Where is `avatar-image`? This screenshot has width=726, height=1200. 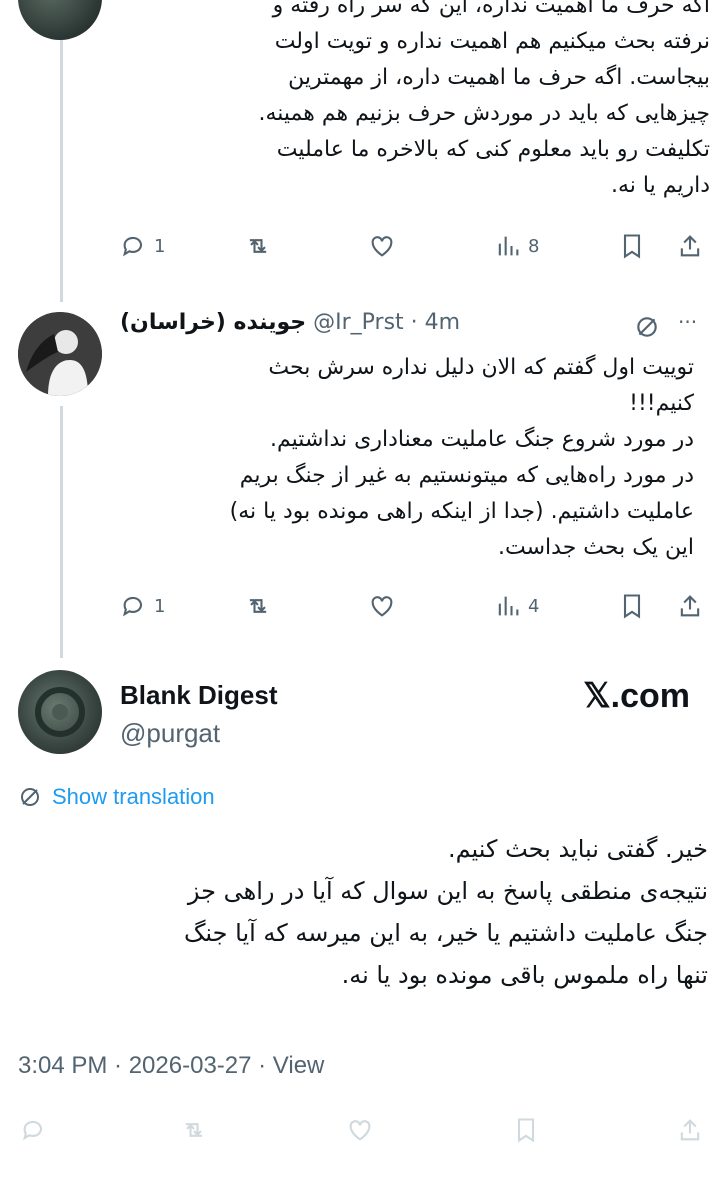
avatar-image is located at coordinates (60, 712).